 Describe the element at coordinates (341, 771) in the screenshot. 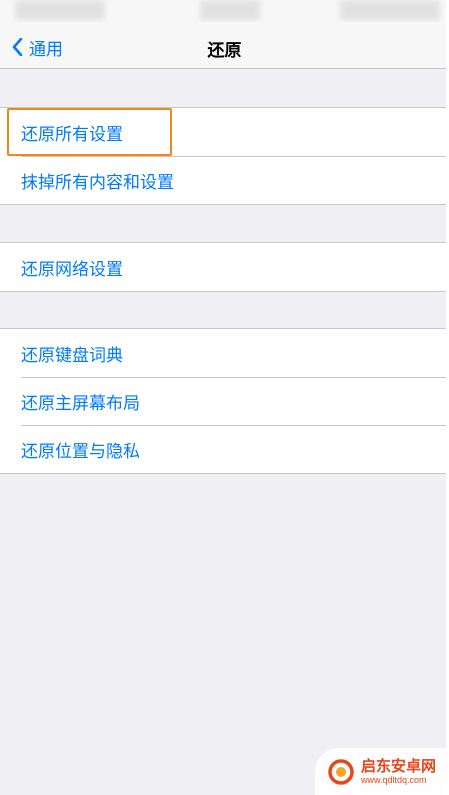

I see `watermark-logo-icon` at that location.